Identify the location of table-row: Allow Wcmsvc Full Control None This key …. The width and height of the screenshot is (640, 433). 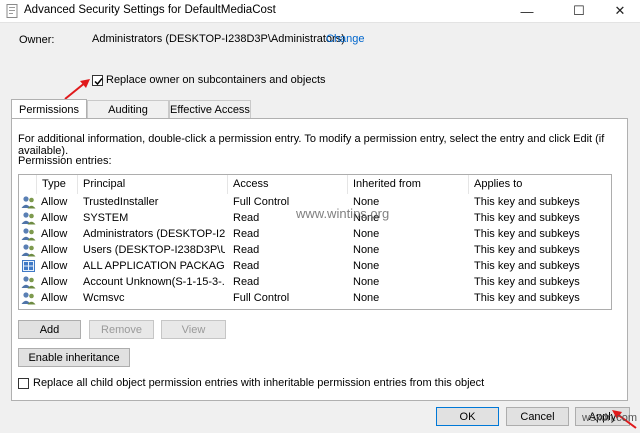
(315, 298).